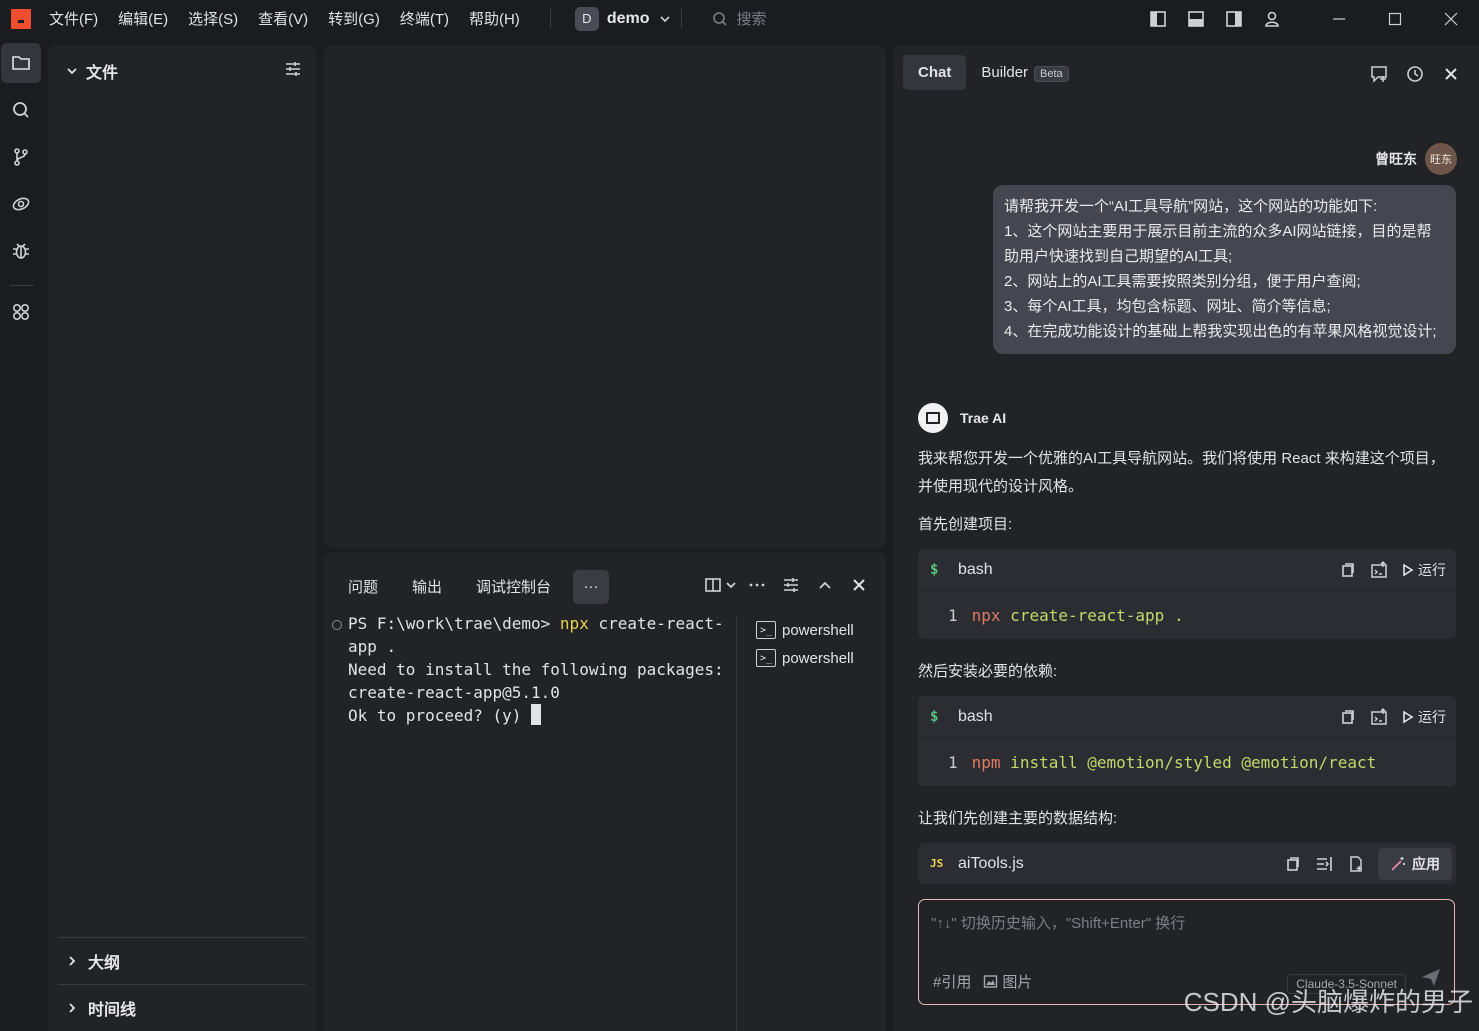 The width and height of the screenshot is (1479, 1031). What do you see at coordinates (21, 204) in the screenshot?
I see `remote-explorer-icon` at bounding box center [21, 204].